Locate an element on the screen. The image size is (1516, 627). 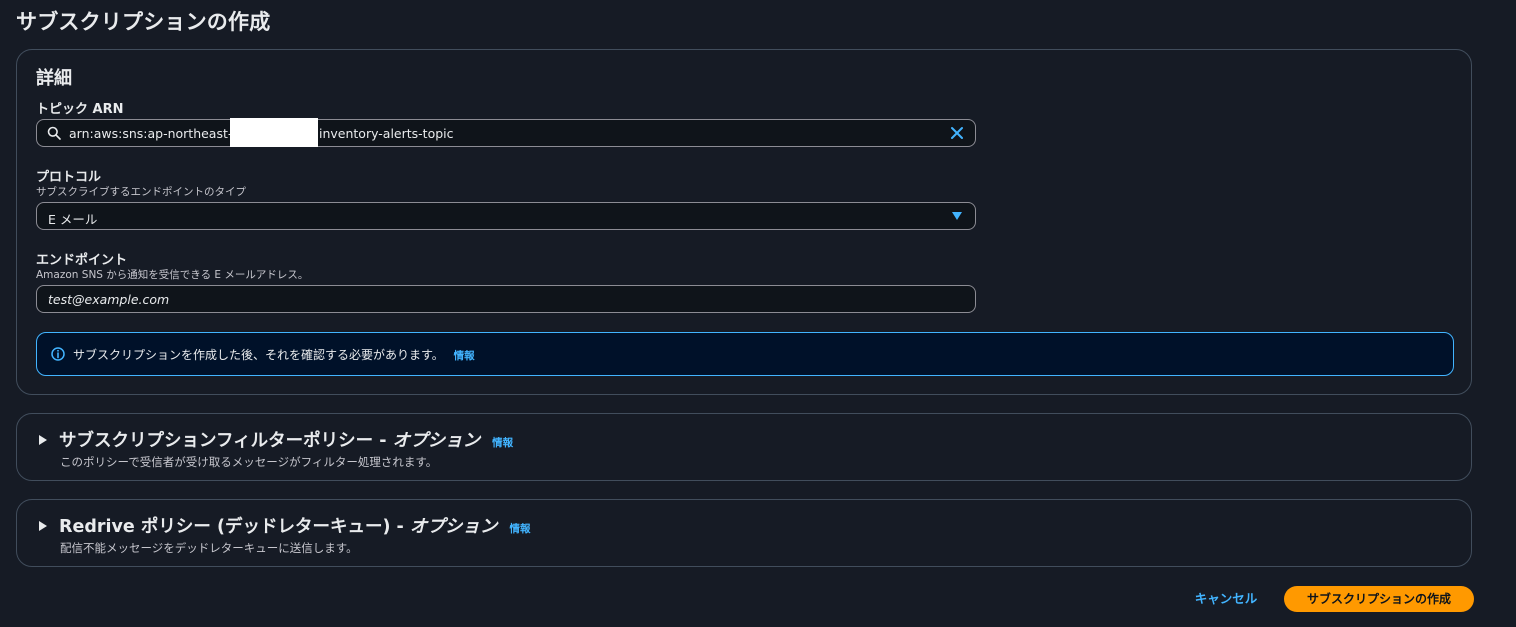
caret-down-icon is located at coordinates (957, 216).